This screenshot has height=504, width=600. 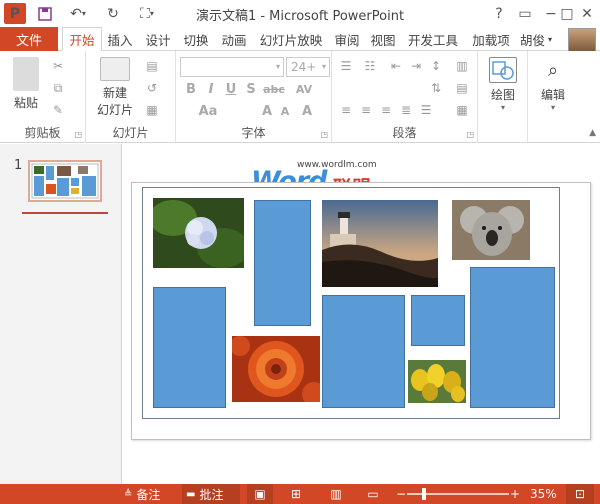 I want to click on align-text-icon: ▤, so click(x=462, y=88).